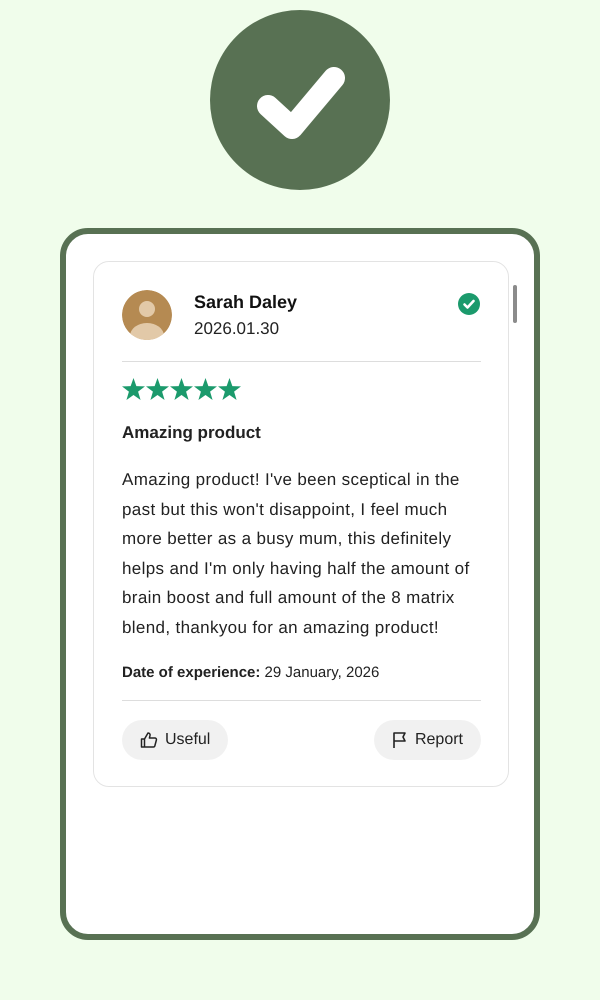  What do you see at coordinates (400, 740) in the screenshot?
I see `flag-icon` at bounding box center [400, 740].